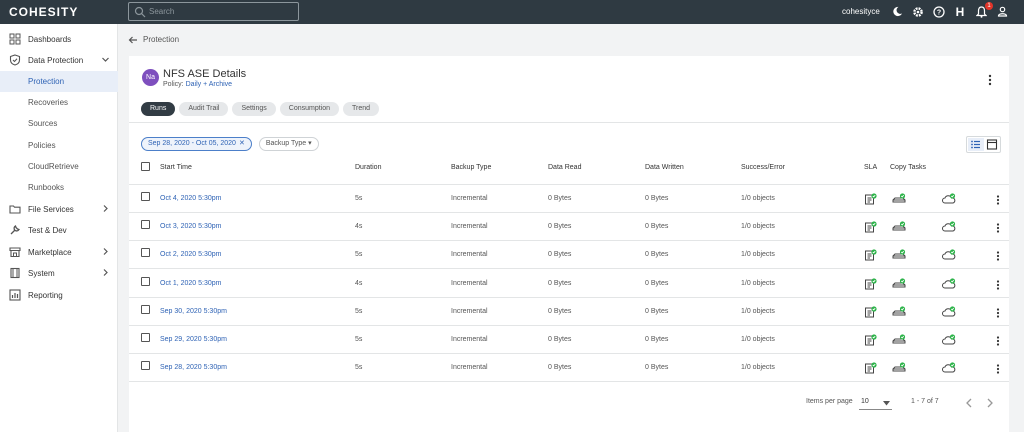 The width and height of the screenshot is (1024, 432). What do you see at coordinates (763, 167) in the screenshot?
I see `column-header-success-error: Success/Error` at bounding box center [763, 167].